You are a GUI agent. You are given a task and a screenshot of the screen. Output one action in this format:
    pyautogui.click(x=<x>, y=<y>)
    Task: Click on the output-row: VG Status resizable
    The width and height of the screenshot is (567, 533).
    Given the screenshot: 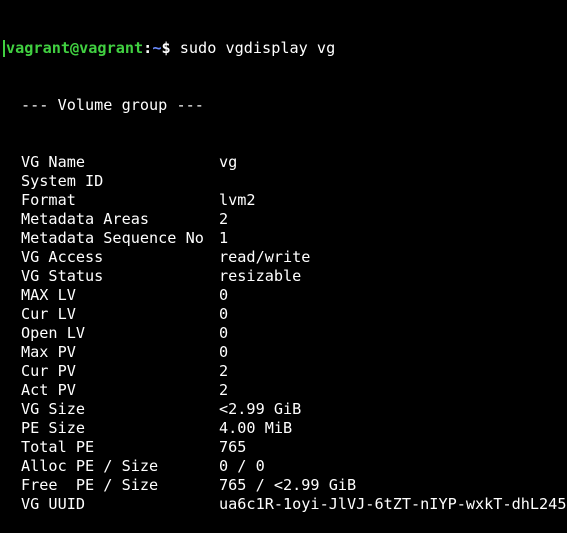 What is the action you would take?
    pyautogui.click(x=285, y=276)
    